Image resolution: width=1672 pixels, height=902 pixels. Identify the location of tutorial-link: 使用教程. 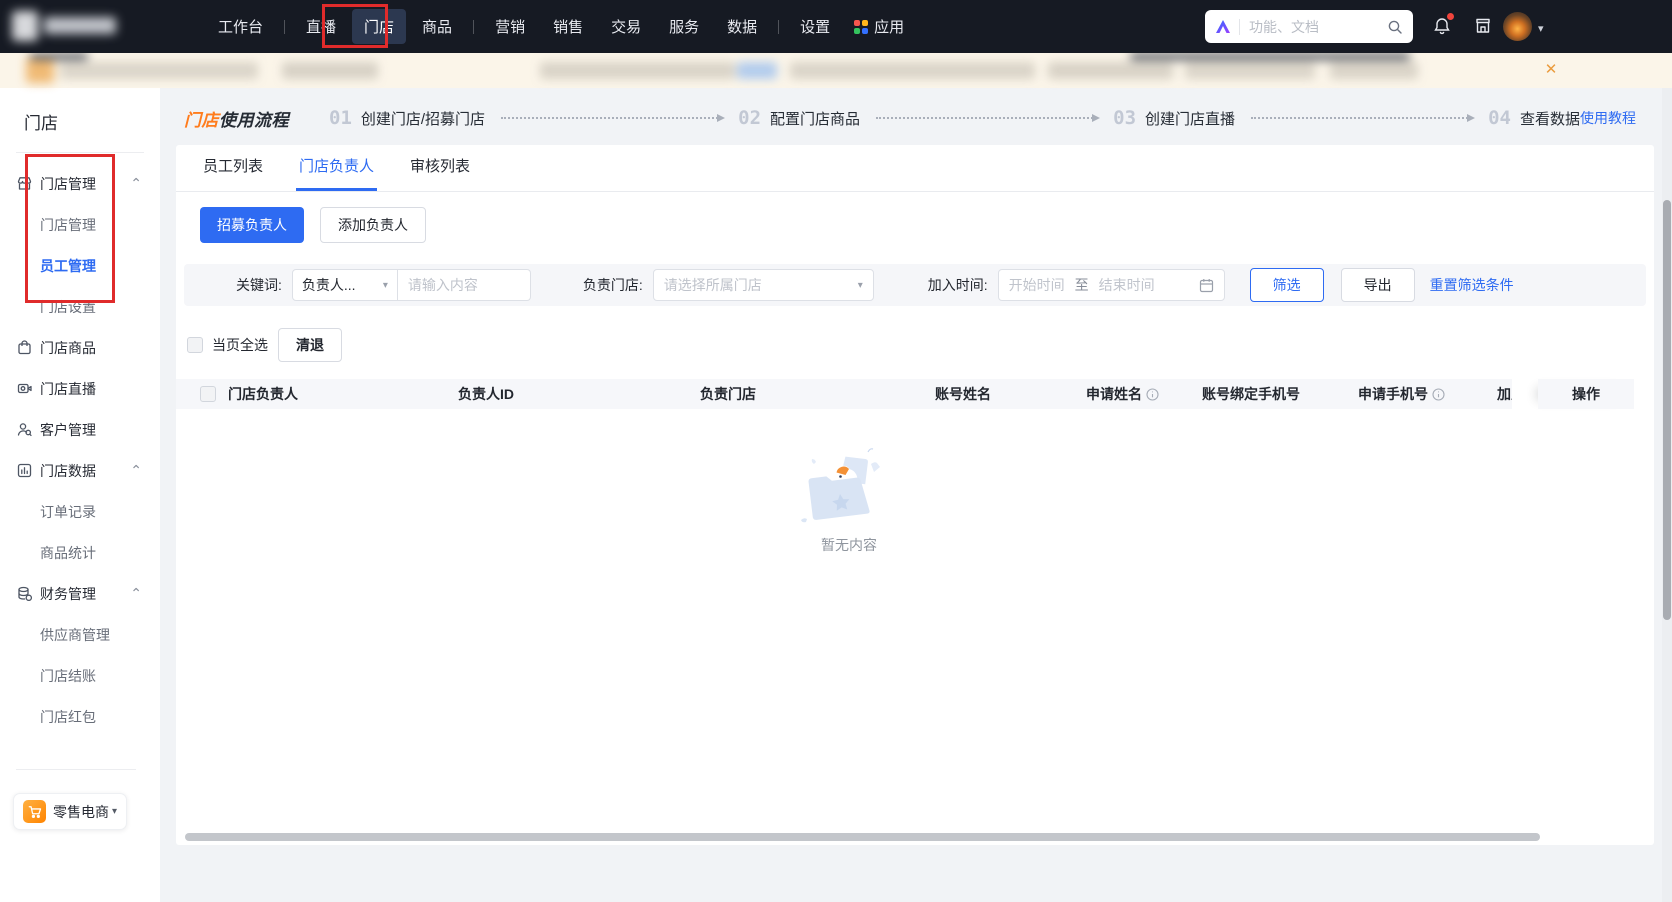
(1608, 118).